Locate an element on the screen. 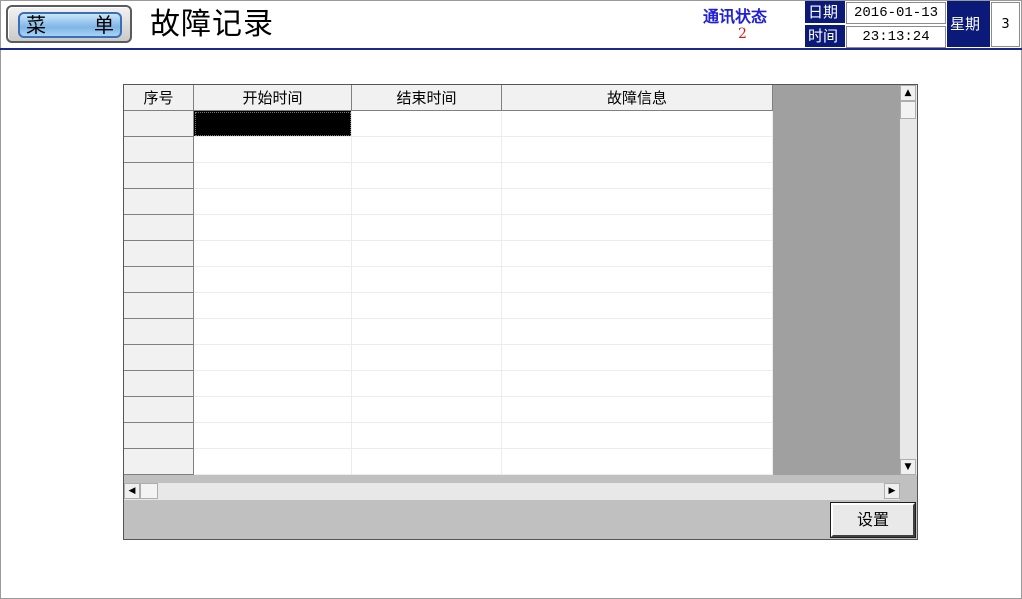  settings-button: 设置 is located at coordinates (873, 520).